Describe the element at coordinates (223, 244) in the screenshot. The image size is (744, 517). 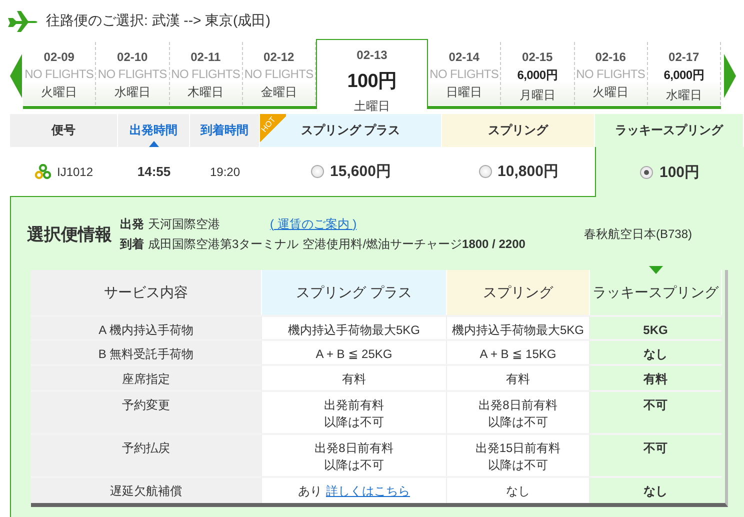
I see `arrival-airport: 成田国際空港第3ターミナル` at that location.